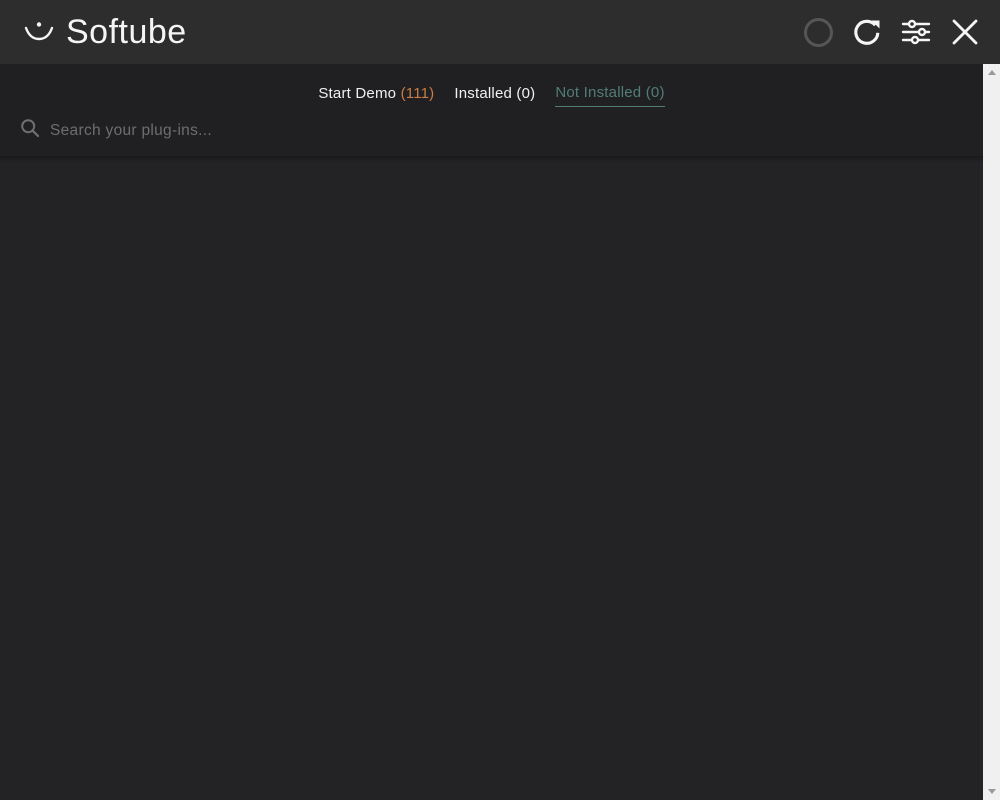 This screenshot has width=1000, height=800. What do you see at coordinates (359, 93) in the screenshot?
I see `tab-start-demo-label: Start Demo` at bounding box center [359, 93].